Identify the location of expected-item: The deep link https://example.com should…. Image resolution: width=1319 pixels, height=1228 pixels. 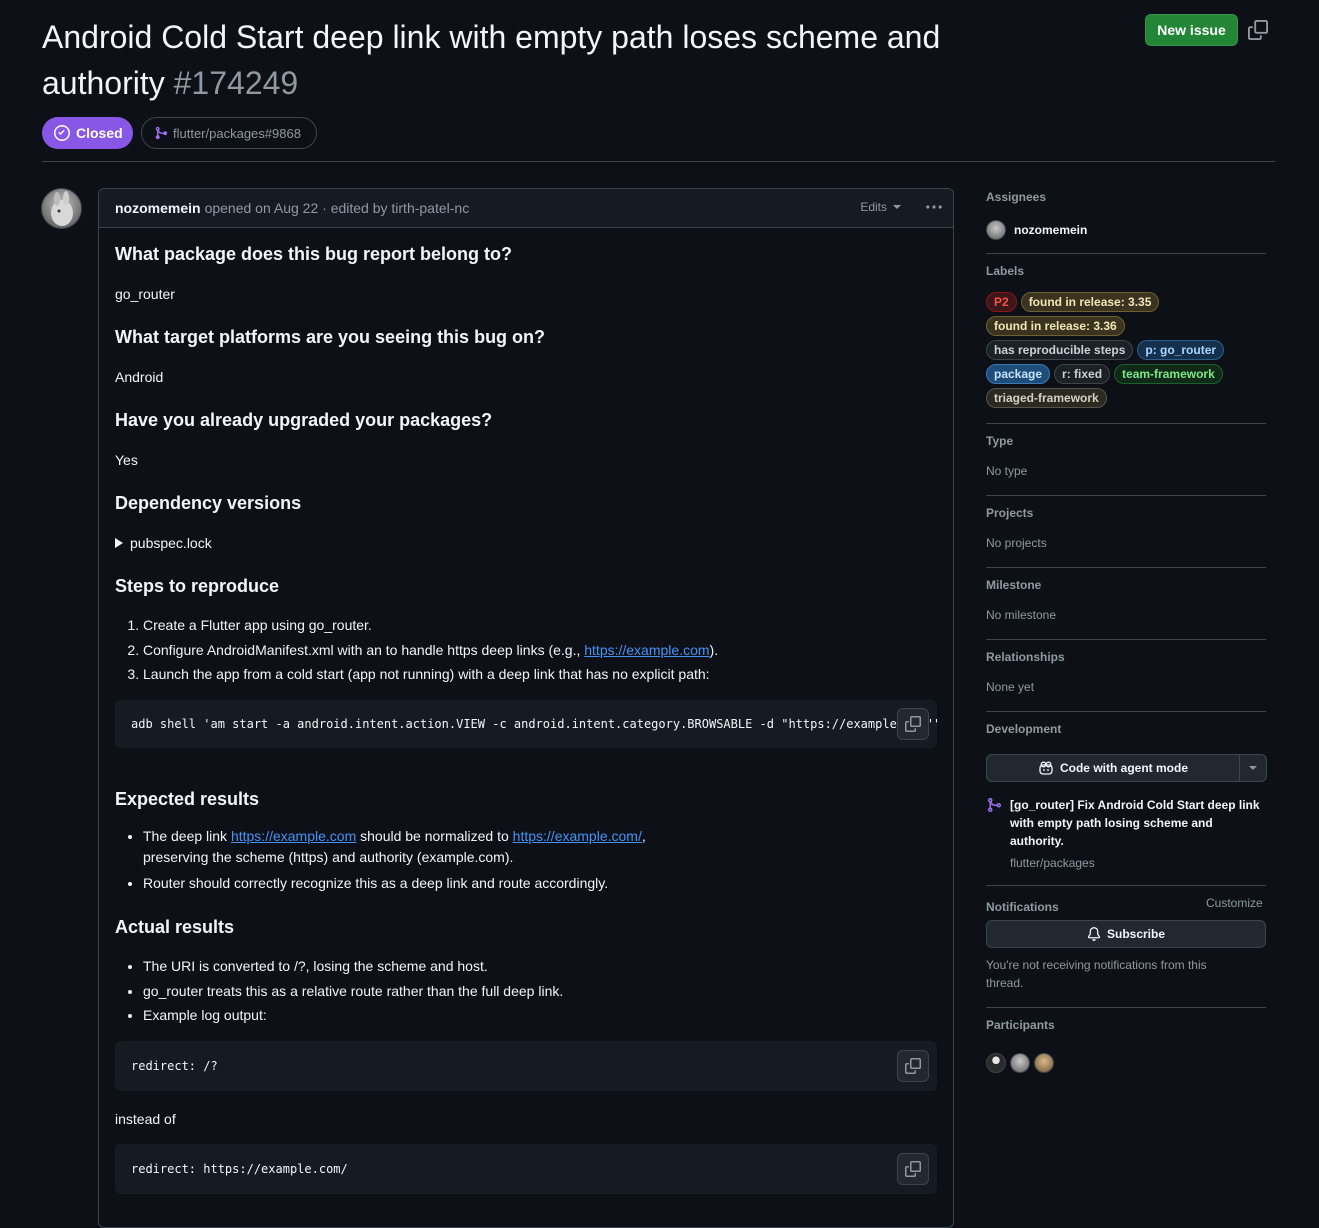
(394, 847).